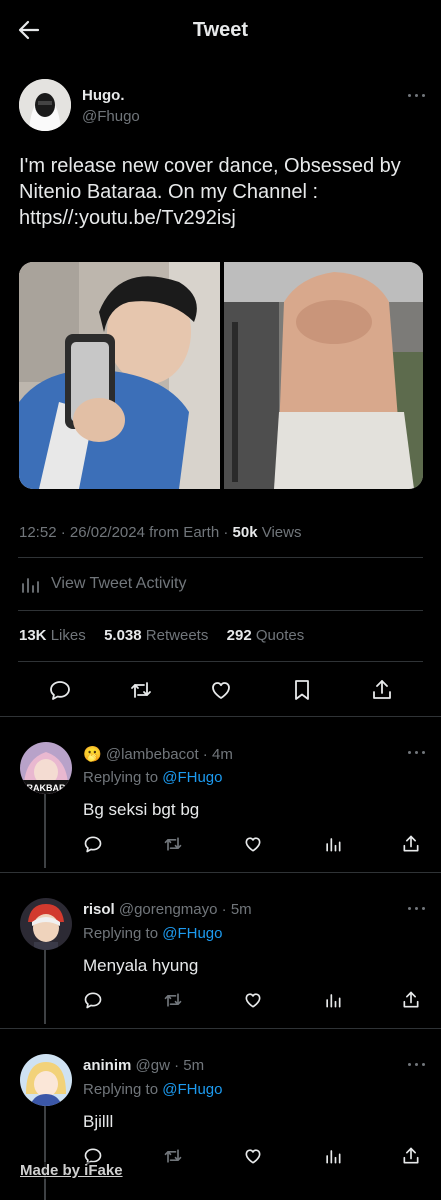 This screenshot has height=1200, width=441. What do you see at coordinates (153, 1065) in the screenshot?
I see `reply-author-handle: @gw` at bounding box center [153, 1065].